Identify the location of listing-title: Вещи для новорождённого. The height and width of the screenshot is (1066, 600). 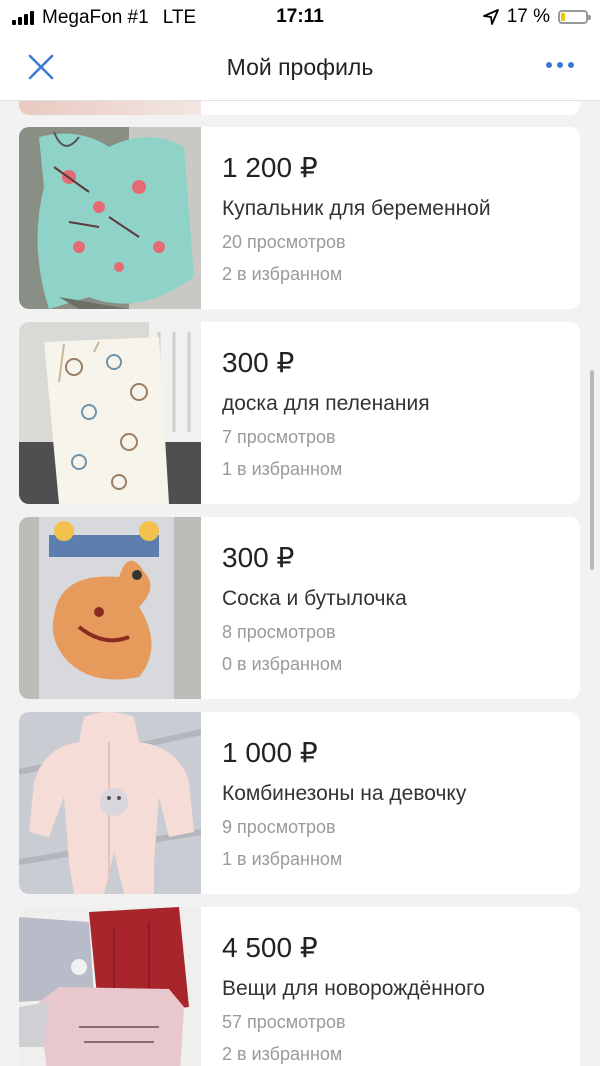
(353, 988).